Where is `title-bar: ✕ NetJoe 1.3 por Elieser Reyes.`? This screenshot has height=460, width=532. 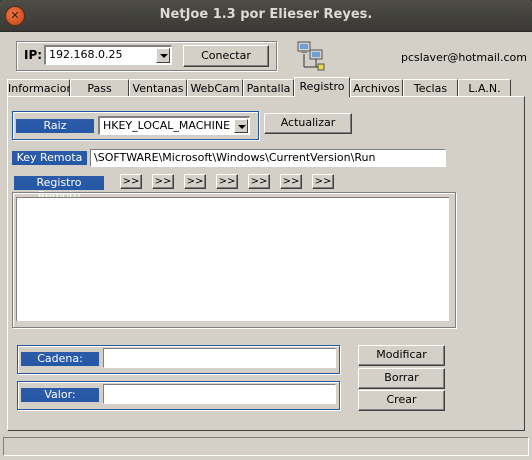 title-bar: ✕ NetJoe 1.3 por Elieser Reyes. is located at coordinates (266, 16).